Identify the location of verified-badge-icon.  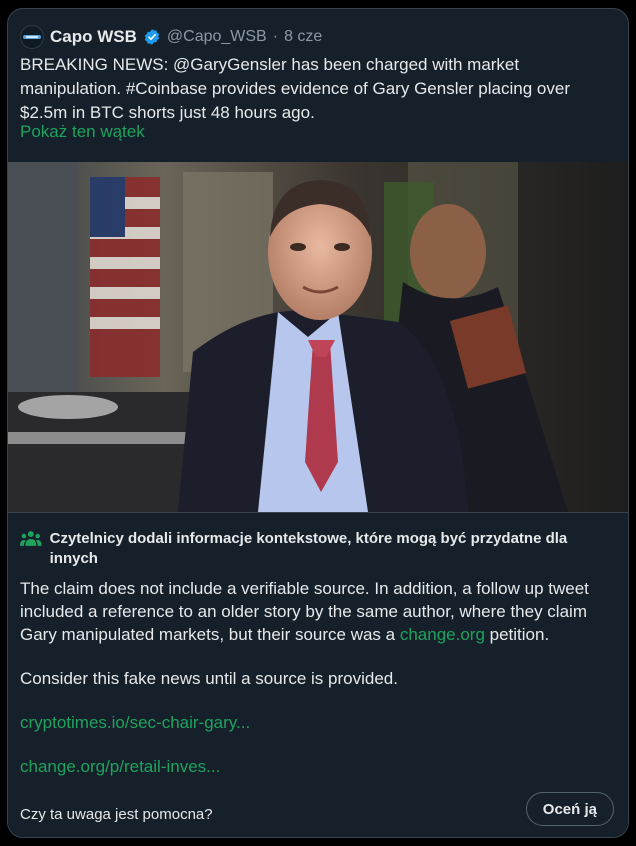
(152, 37).